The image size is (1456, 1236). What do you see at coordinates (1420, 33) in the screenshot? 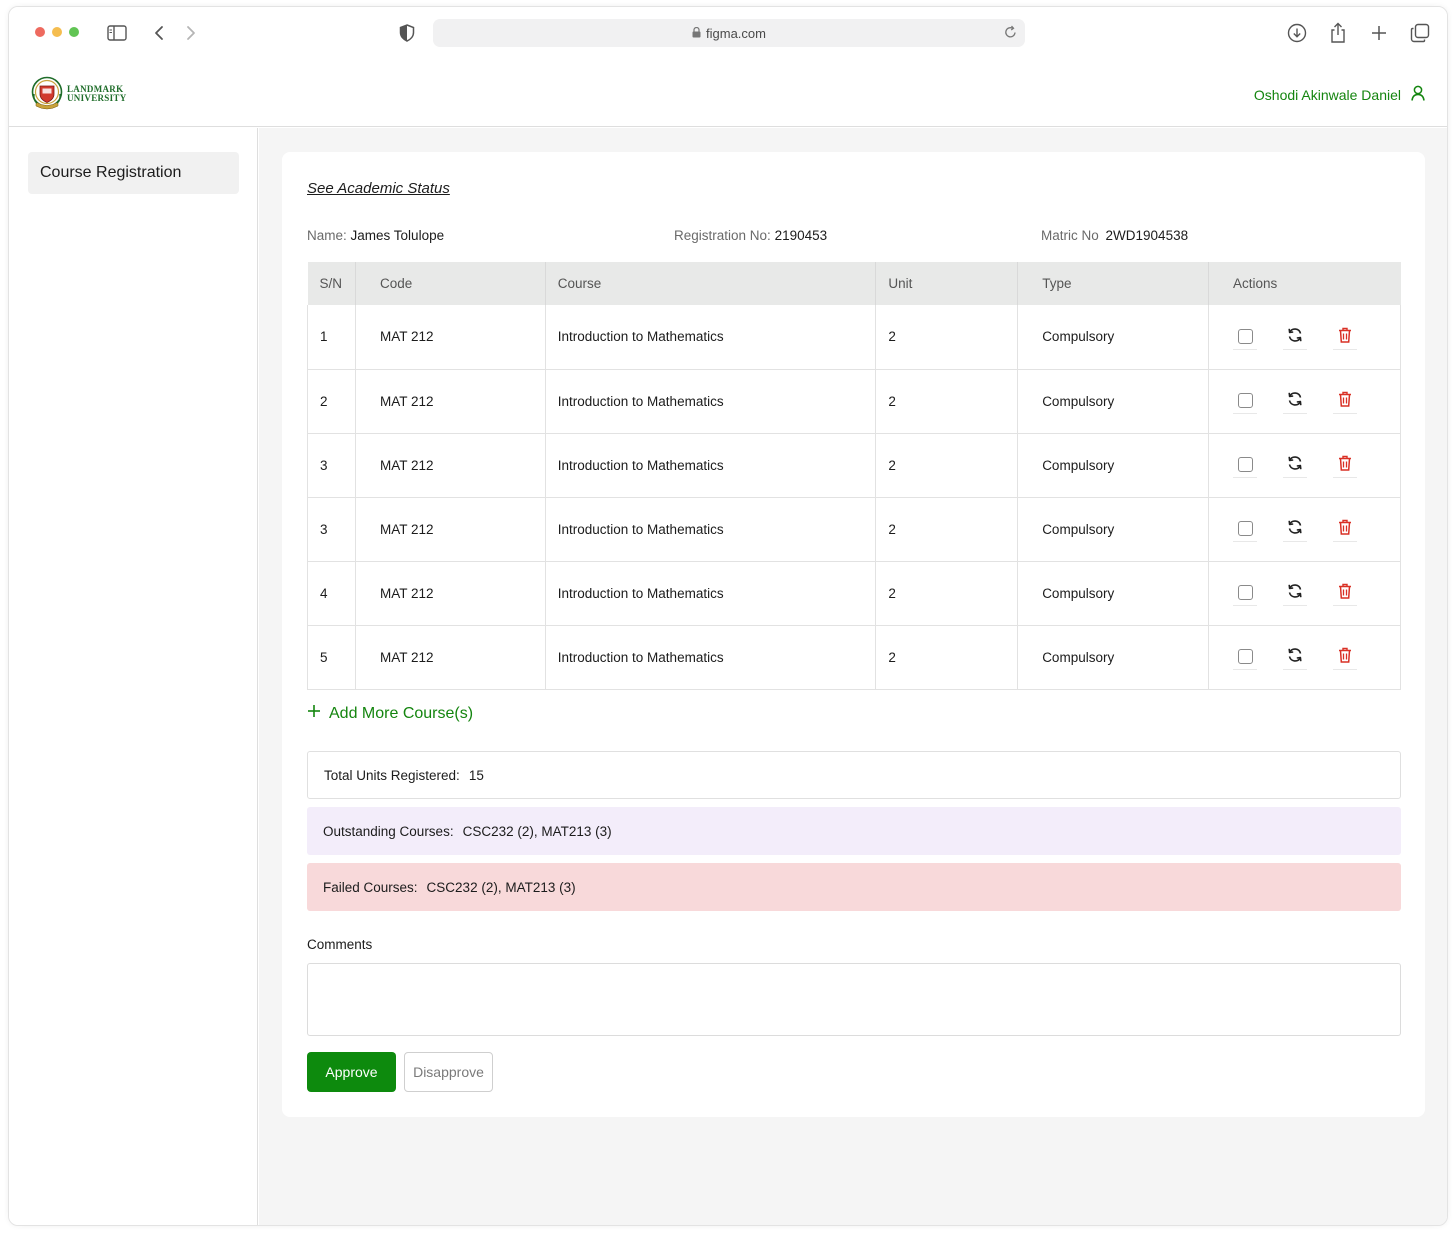
I see `tab-overview-icon` at bounding box center [1420, 33].